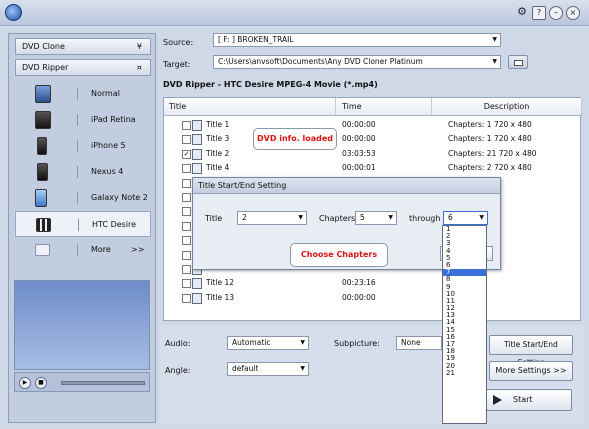  I want to click on chapters-end-select: 6 ▼, so click(465, 218).